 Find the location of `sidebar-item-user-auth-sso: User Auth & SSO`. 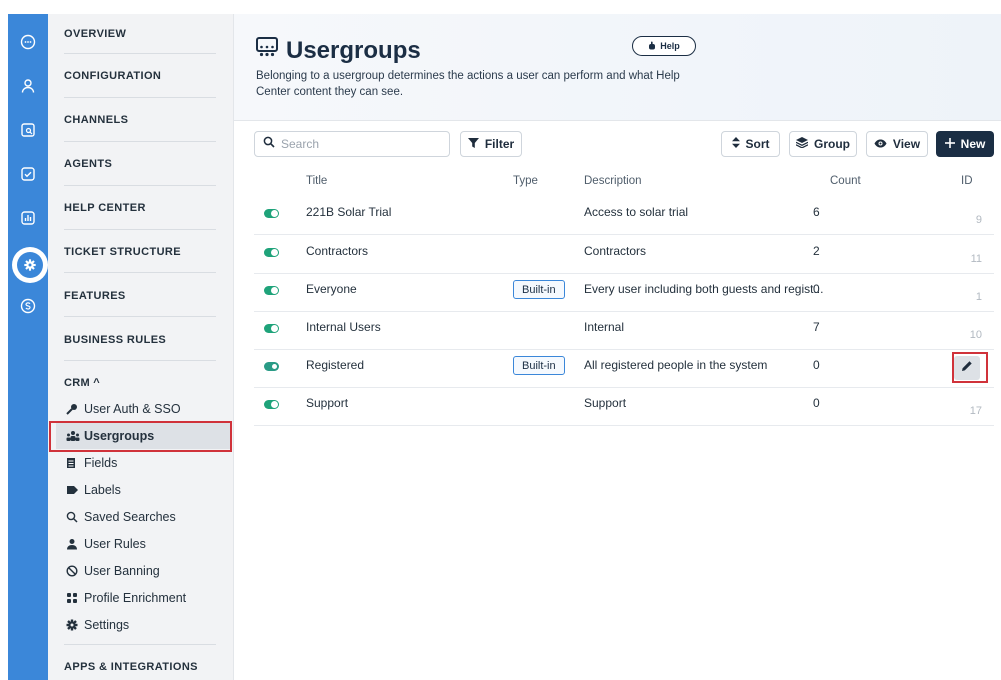

sidebar-item-user-auth-sso: User Auth & SSO is located at coordinates (143, 409).